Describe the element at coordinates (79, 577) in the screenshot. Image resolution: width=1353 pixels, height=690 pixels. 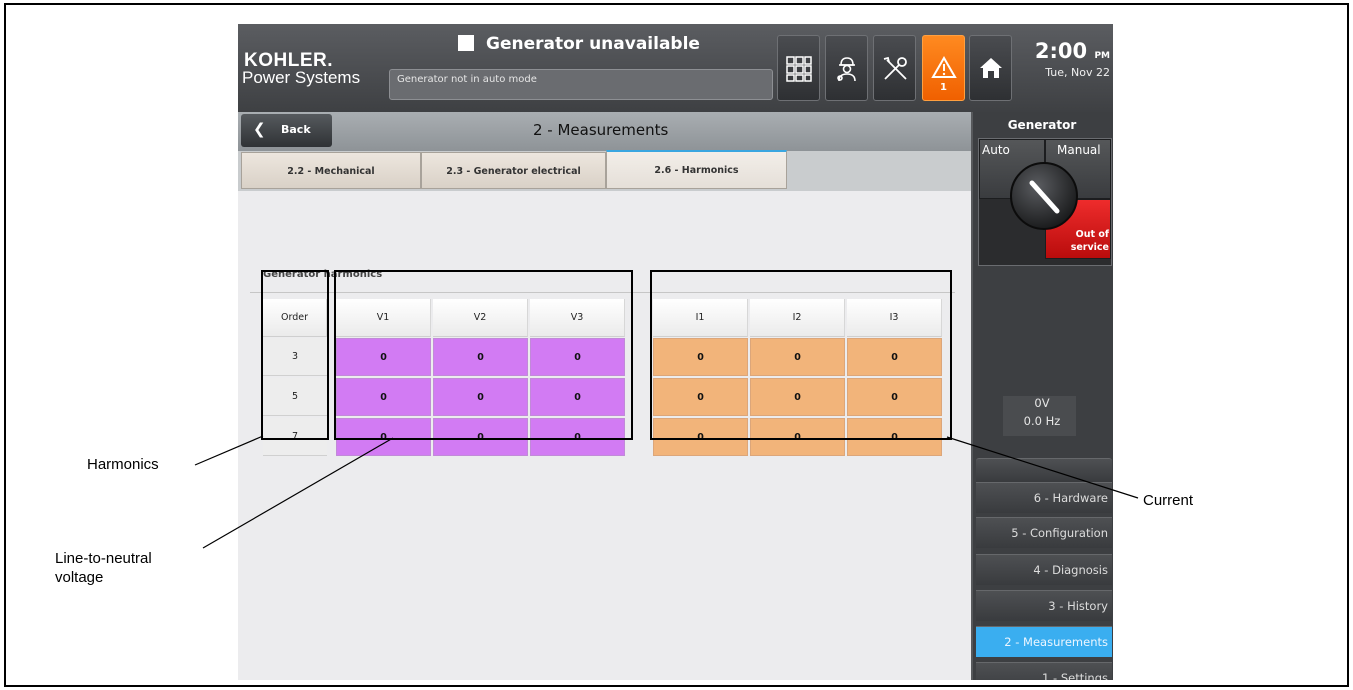
I see `callout-voltage-line2: voltage` at that location.